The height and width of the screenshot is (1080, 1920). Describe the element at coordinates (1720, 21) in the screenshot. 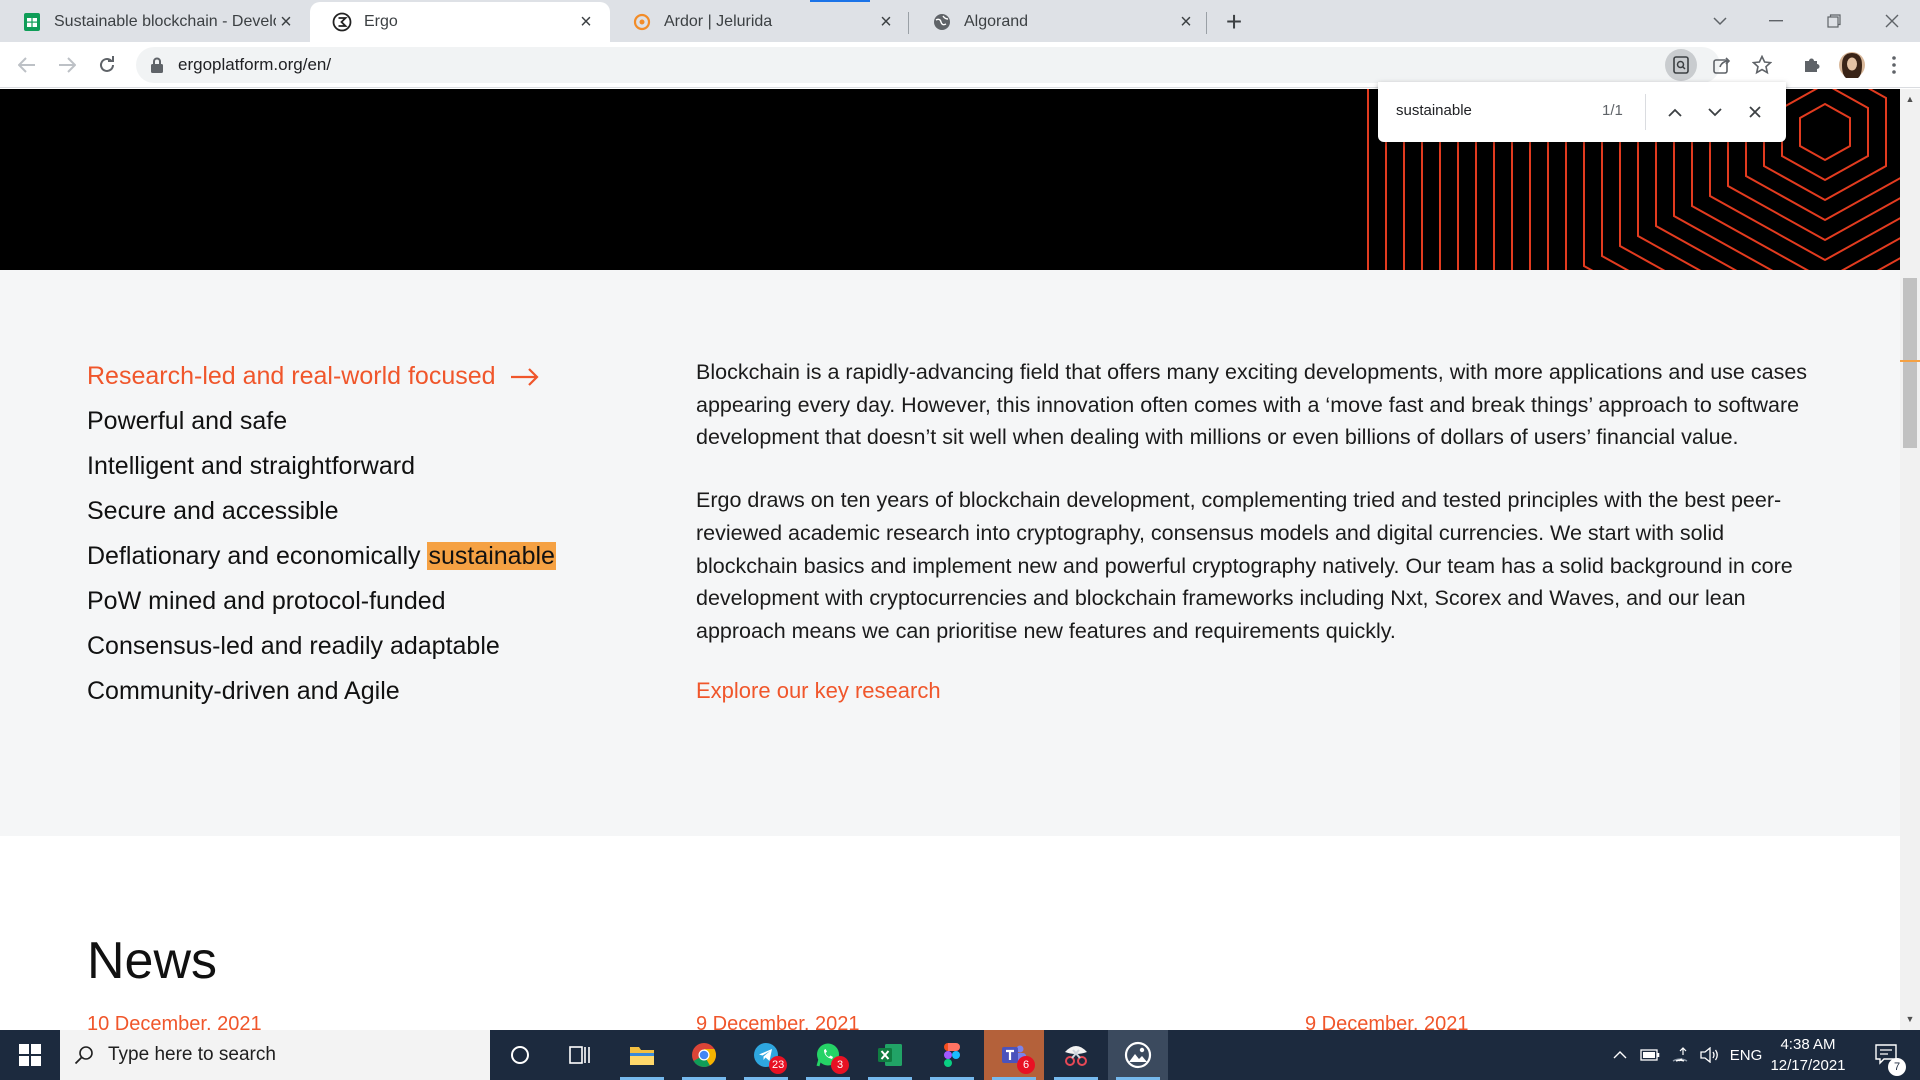

I see `tab-search-chevron-icon` at that location.